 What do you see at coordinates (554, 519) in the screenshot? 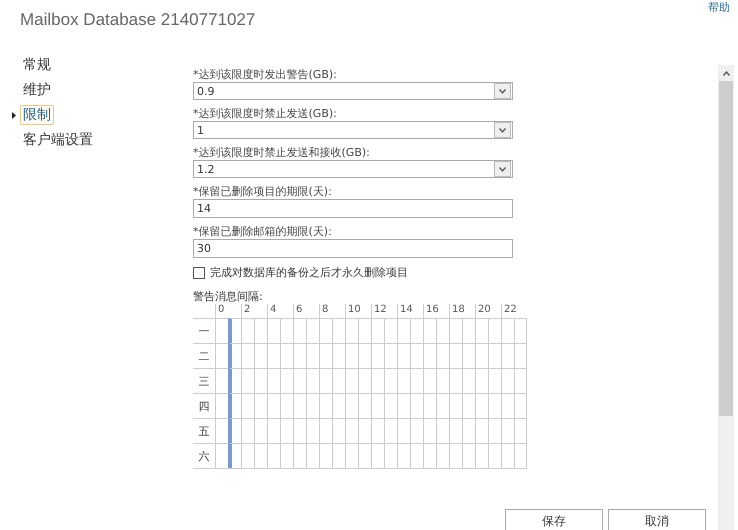
I see `dialog-button: 保存` at bounding box center [554, 519].